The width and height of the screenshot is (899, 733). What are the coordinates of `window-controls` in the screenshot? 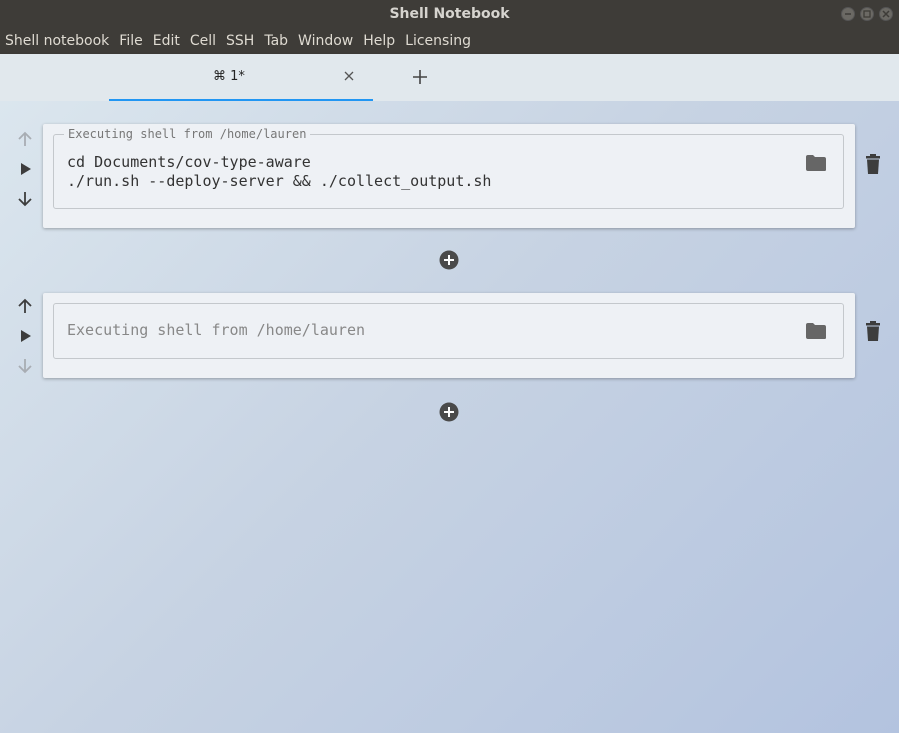 It's located at (867, 14).